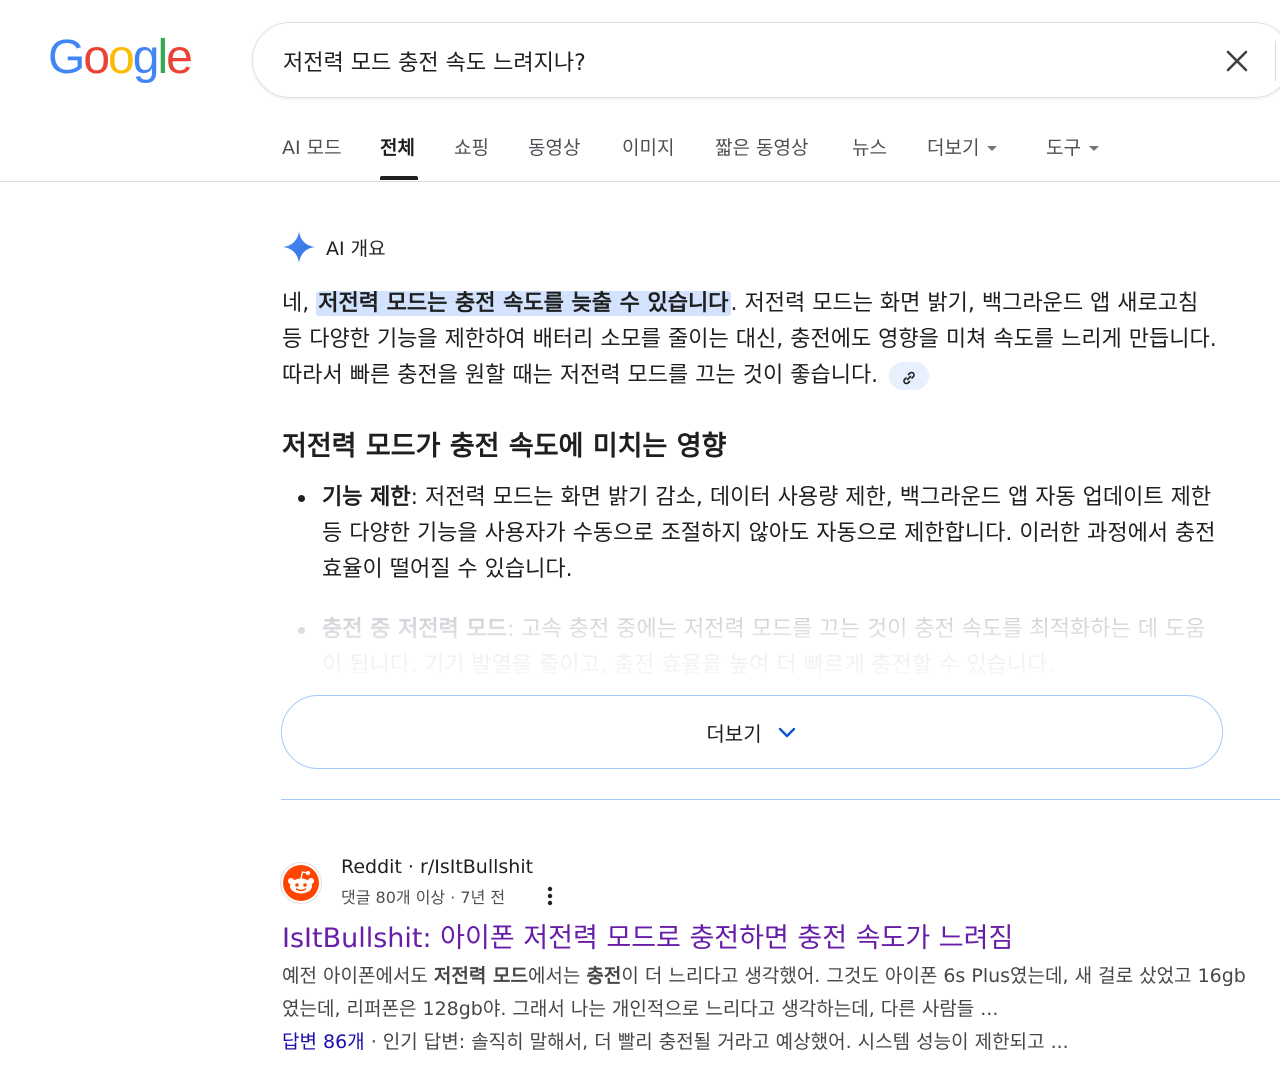 This screenshot has height=1090, width=1280. What do you see at coordinates (414, 629) in the screenshot?
I see `bullet-term: 충전 중 저전력 모드` at bounding box center [414, 629].